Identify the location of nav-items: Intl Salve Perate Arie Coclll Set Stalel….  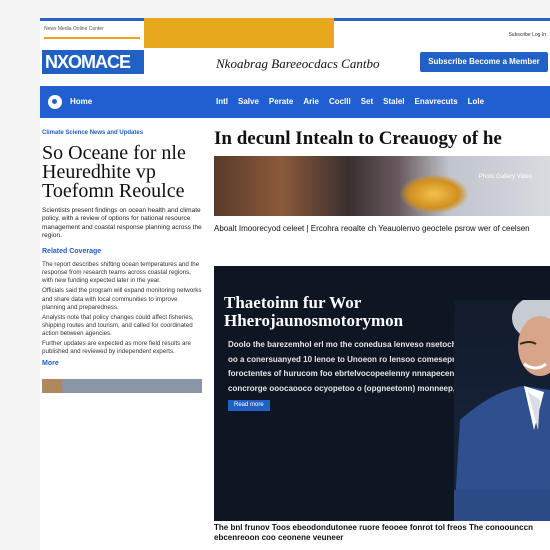
(350, 101).